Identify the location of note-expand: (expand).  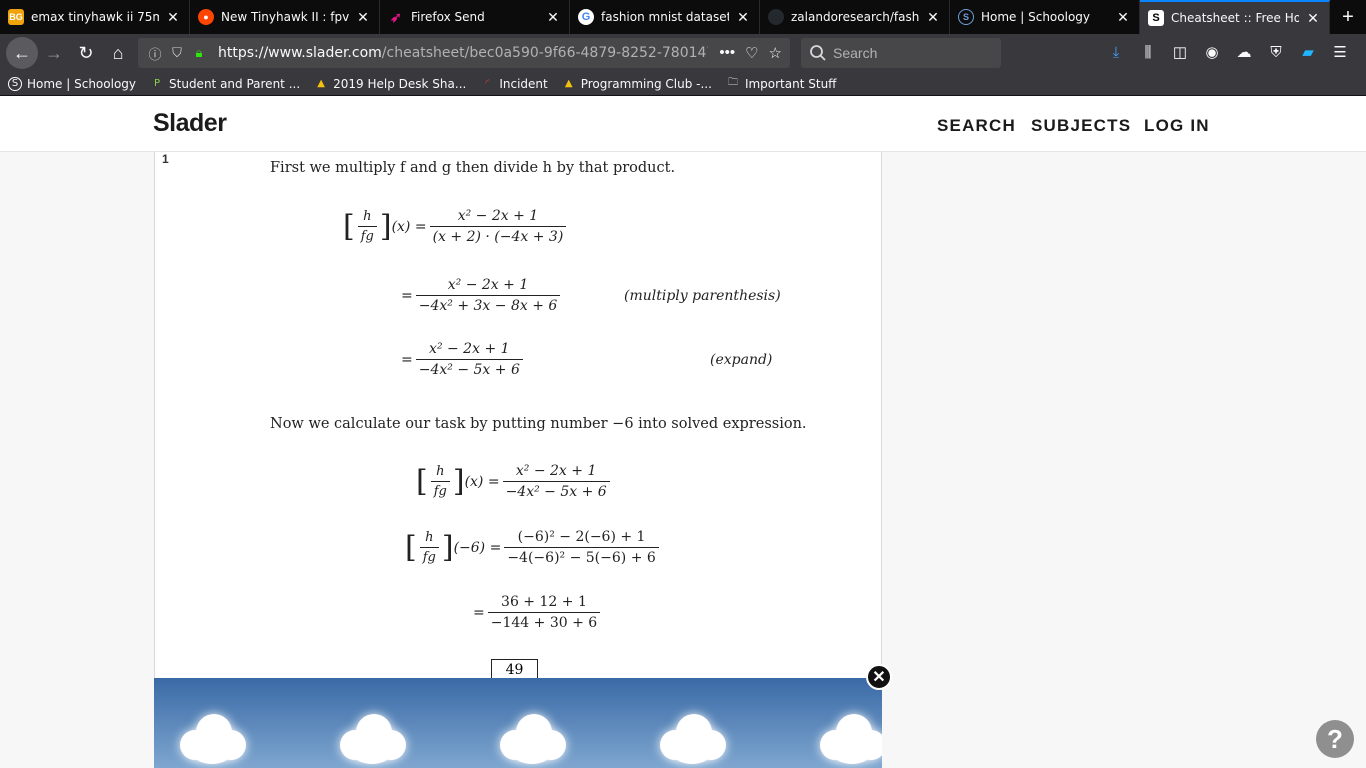
(741, 360).